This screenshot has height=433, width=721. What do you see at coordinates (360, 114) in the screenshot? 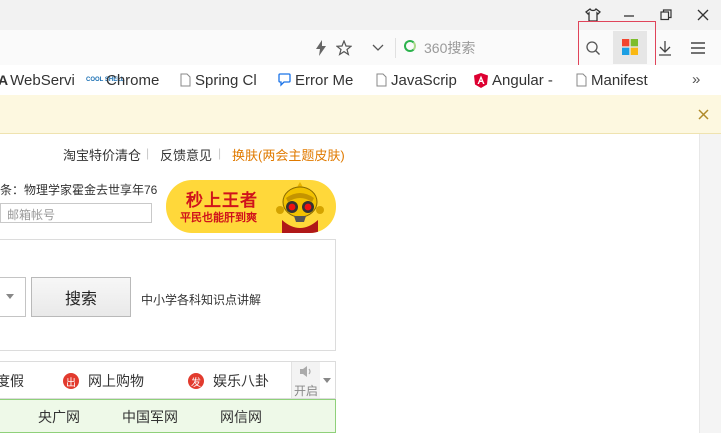
I see `notification-bar` at bounding box center [360, 114].